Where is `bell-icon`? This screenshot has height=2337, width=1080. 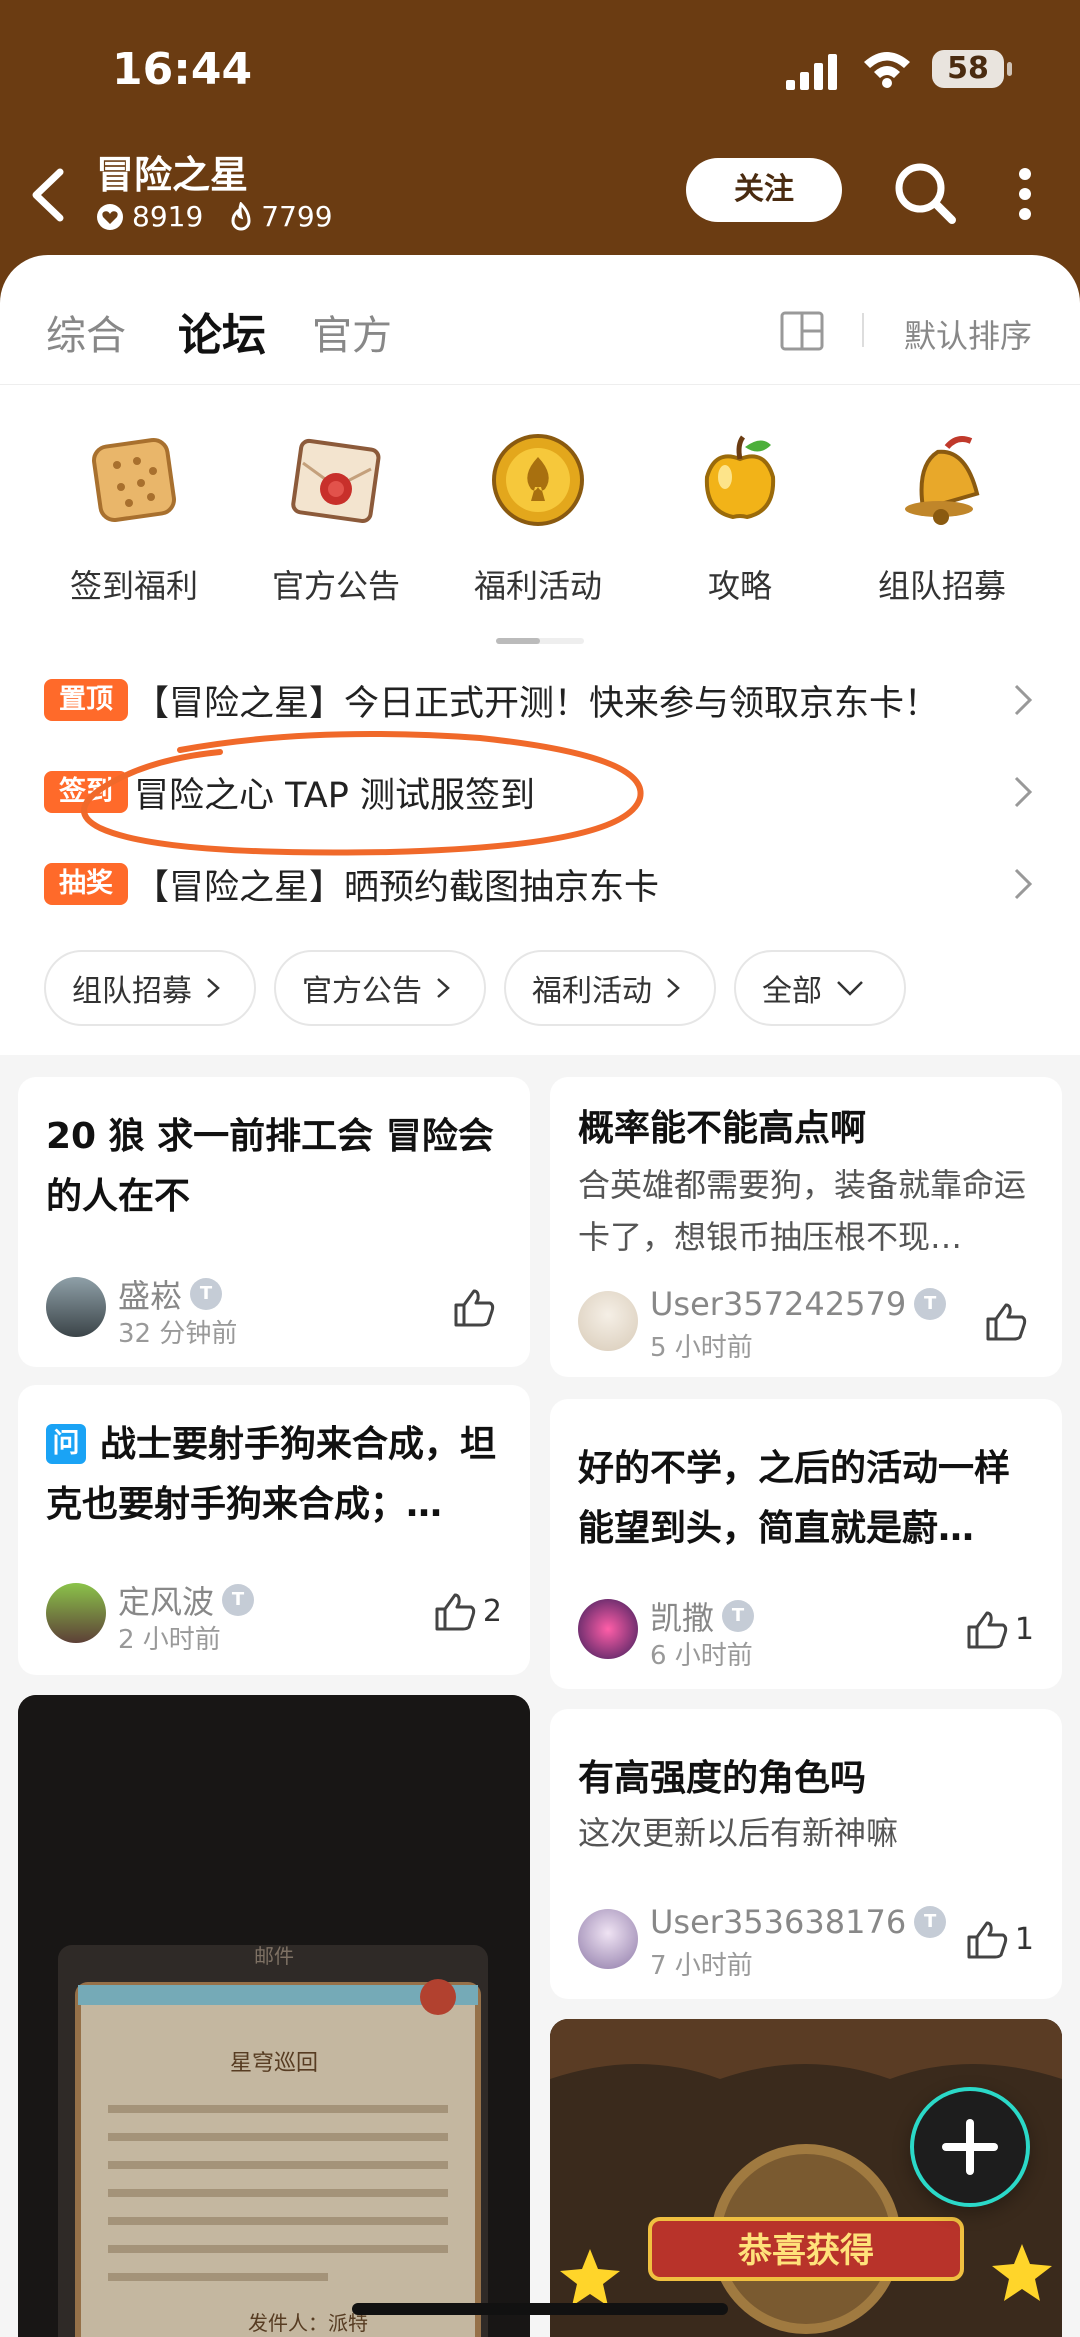 bell-icon is located at coordinates (942, 480).